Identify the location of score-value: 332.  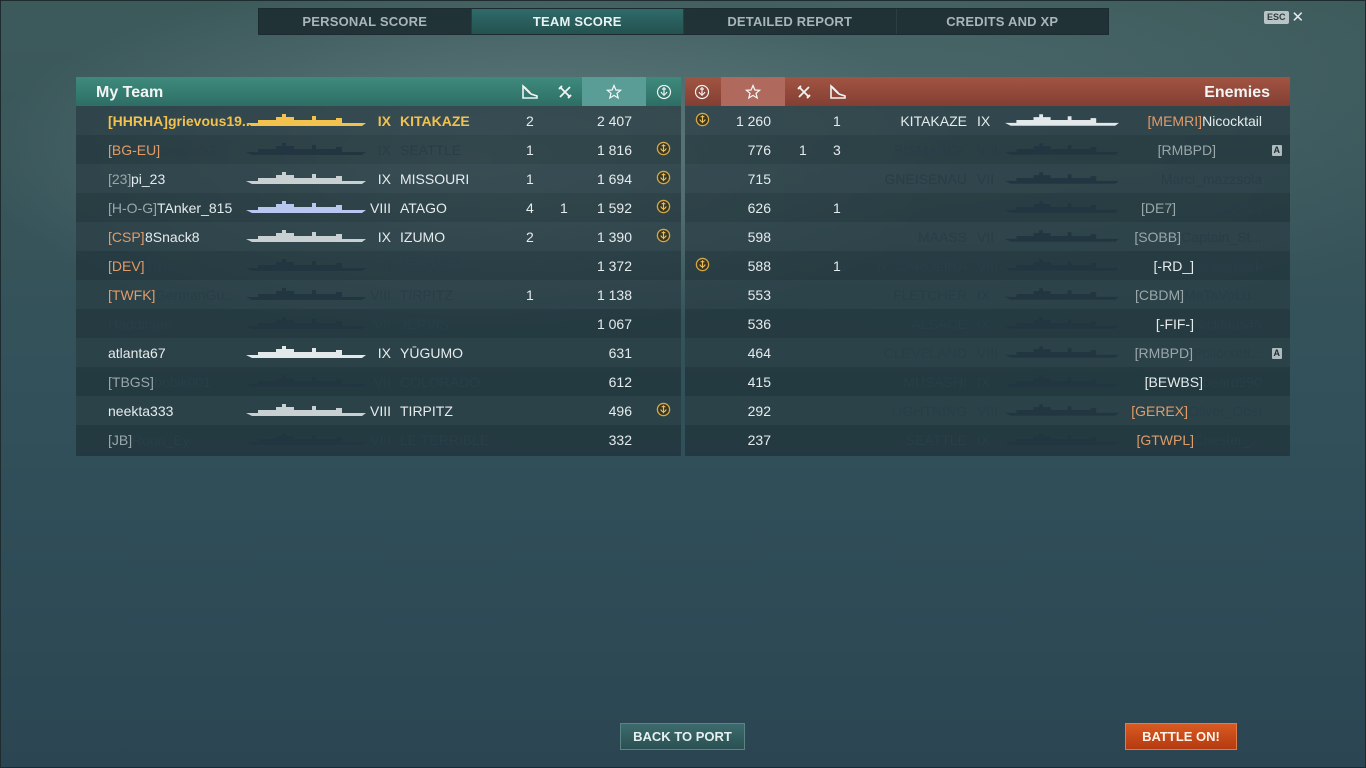
(620, 440).